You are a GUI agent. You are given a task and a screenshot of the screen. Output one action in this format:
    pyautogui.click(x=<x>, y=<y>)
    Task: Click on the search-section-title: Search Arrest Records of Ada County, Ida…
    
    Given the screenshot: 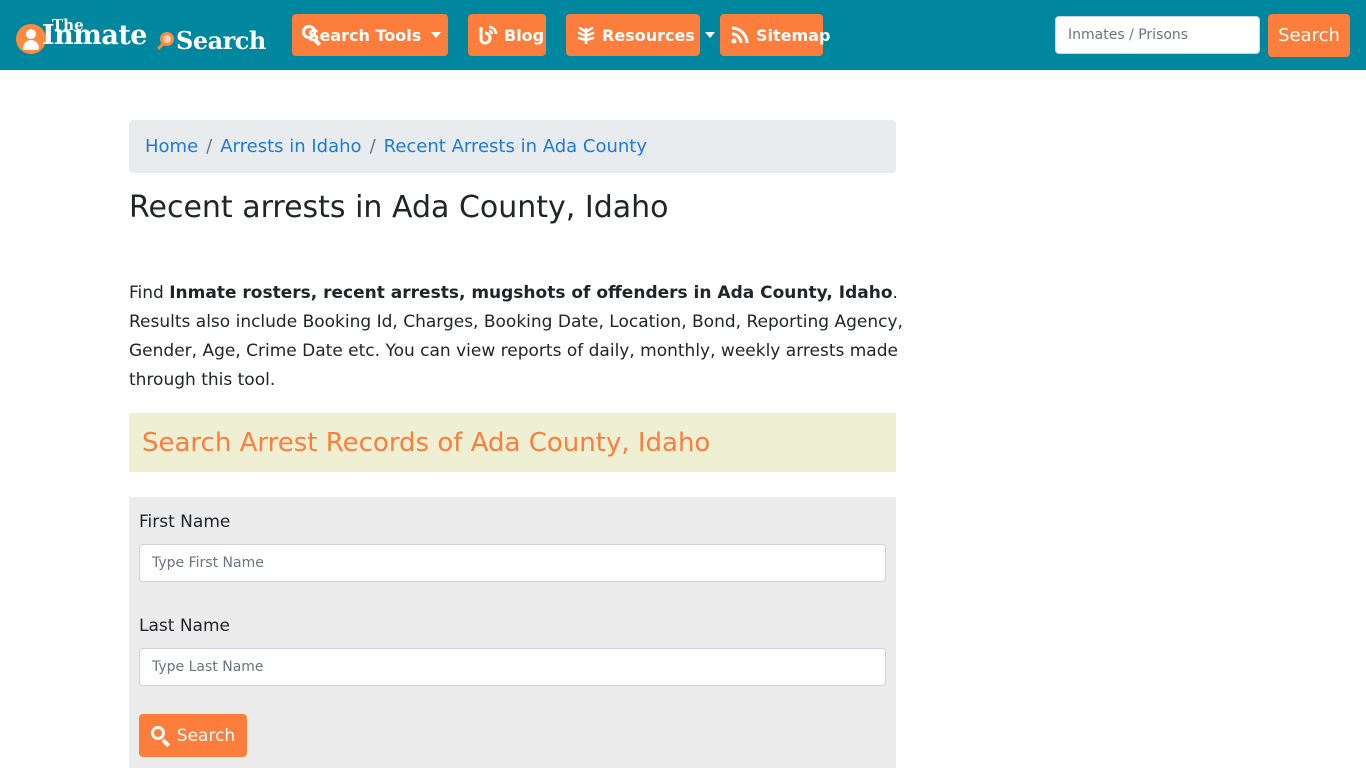 What is the action you would take?
    pyautogui.click(x=426, y=442)
    